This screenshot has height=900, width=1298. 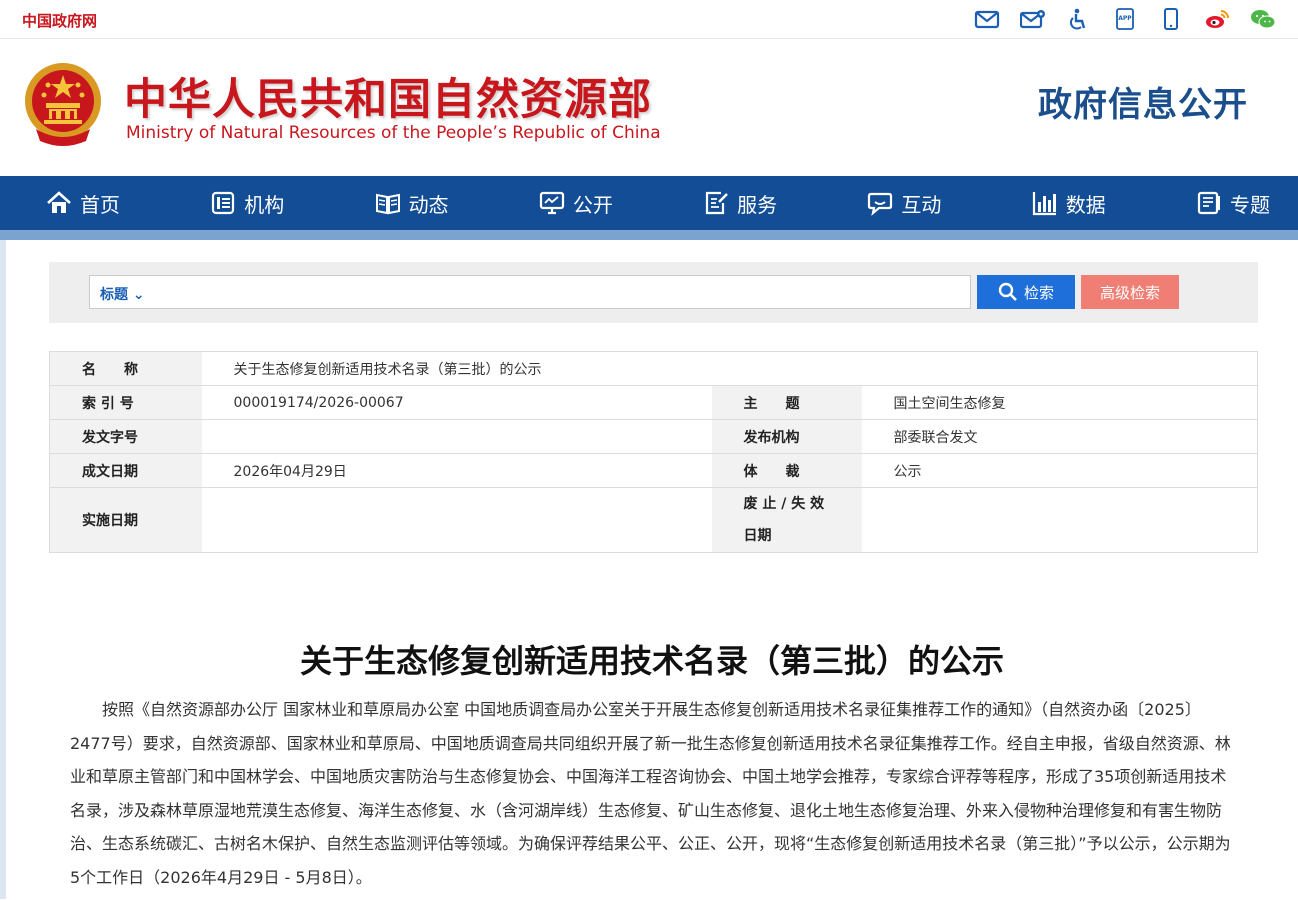 I want to click on search-button-label: 检索, so click(x=1038, y=292).